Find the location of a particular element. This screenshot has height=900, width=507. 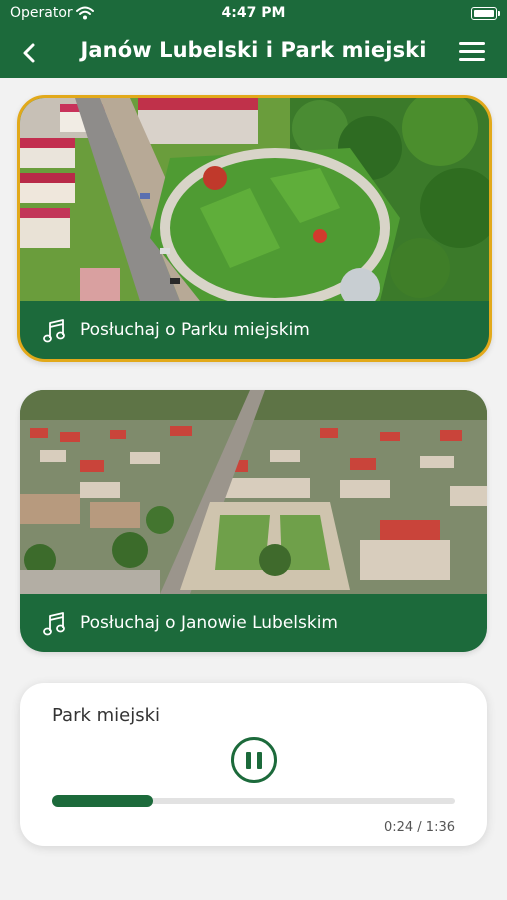

card-label: Posłuchaj o Parku miejskim is located at coordinates (195, 330).